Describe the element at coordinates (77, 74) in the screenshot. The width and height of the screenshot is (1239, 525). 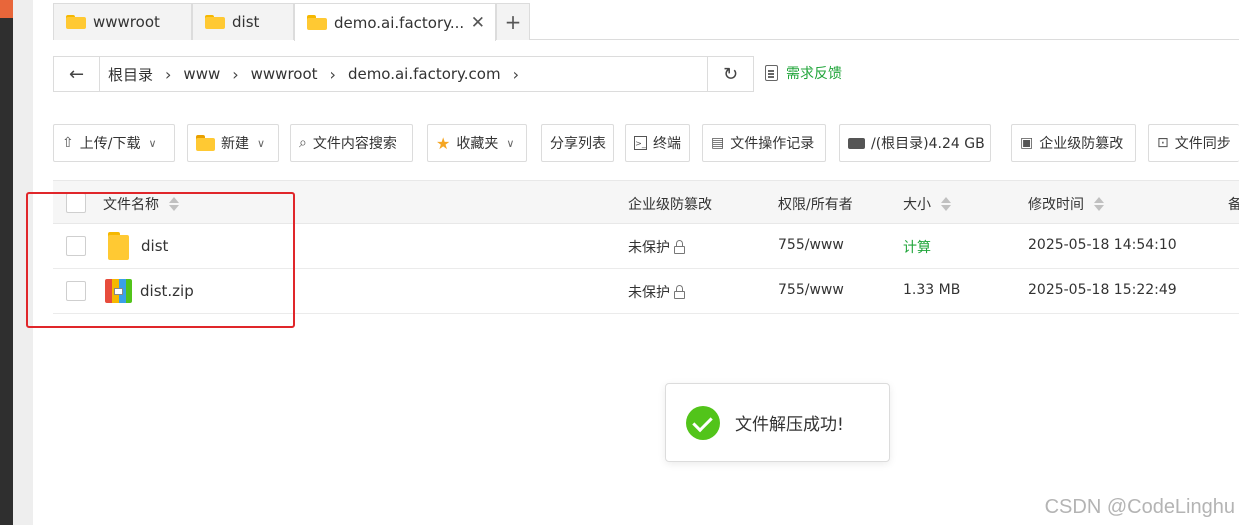
I see `back-arrow-icon: ←` at that location.